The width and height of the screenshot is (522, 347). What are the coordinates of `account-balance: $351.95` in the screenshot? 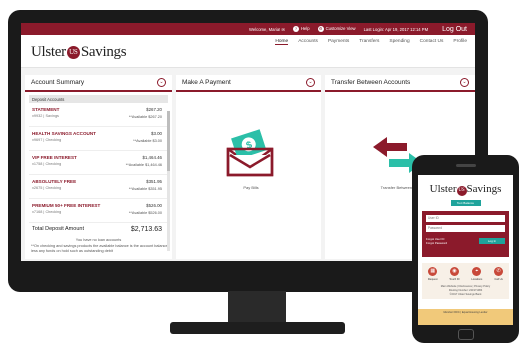 It's located at (154, 181).